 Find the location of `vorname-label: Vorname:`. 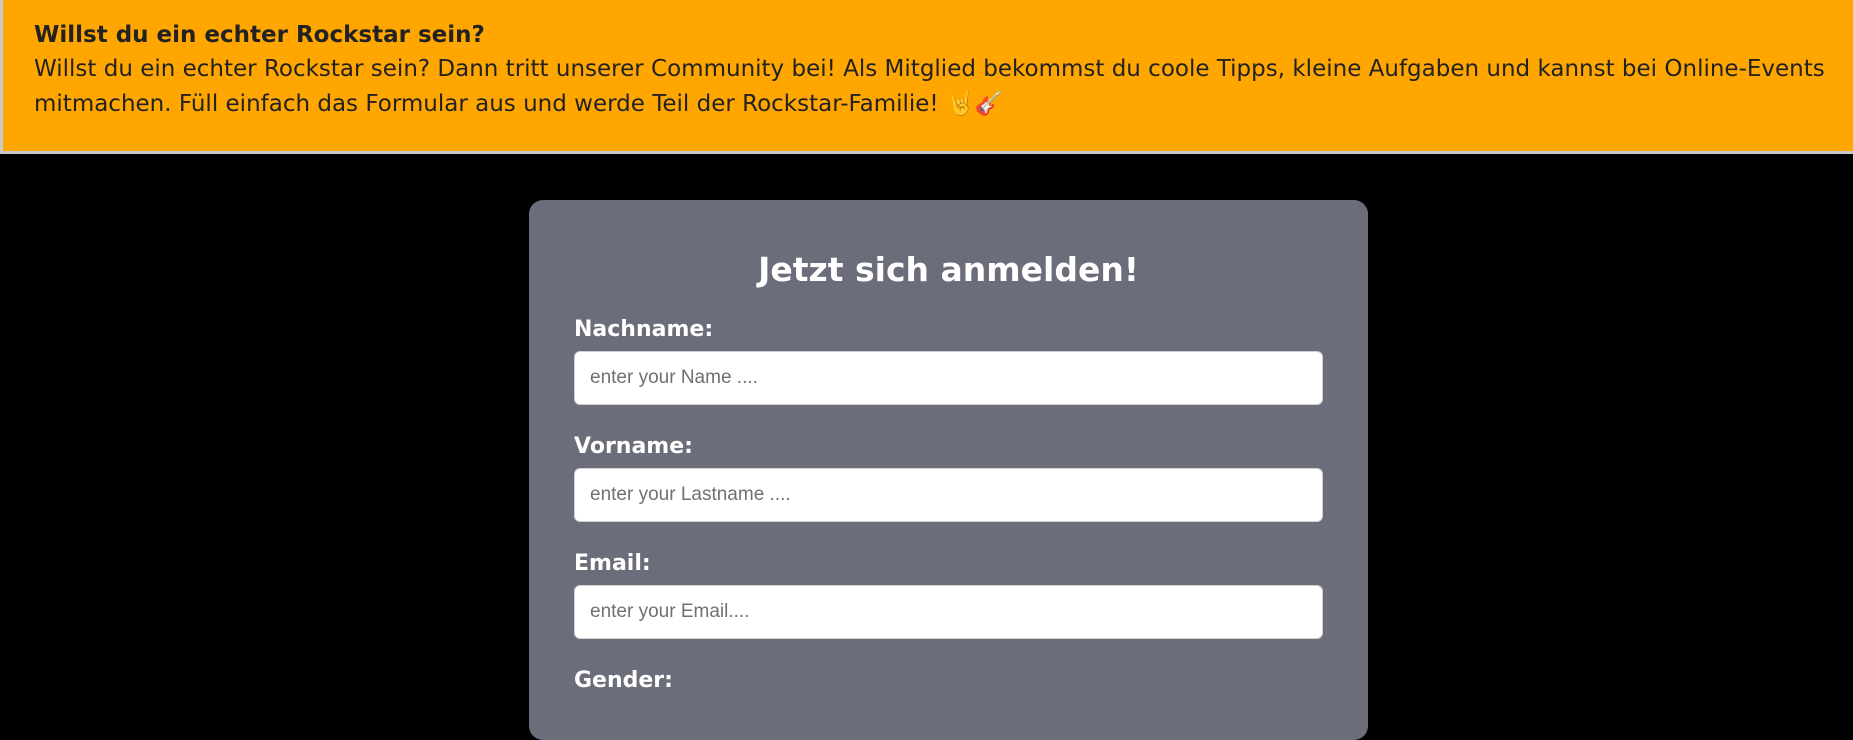

vorname-label: Vorname: is located at coordinates (633, 446).